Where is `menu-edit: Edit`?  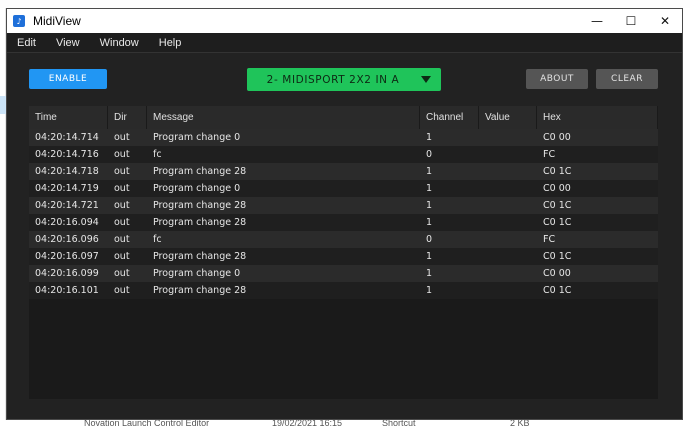
menu-edit: Edit is located at coordinates (26, 43).